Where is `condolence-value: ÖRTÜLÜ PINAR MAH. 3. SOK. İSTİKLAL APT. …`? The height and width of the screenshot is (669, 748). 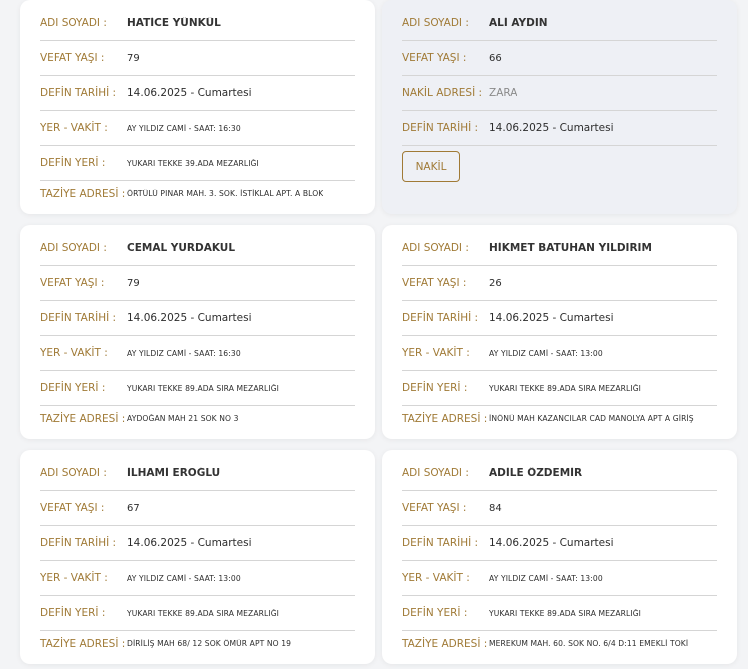 condolence-value: ÖRTÜLÜ PINAR MAH. 3. SOK. İSTİKLAL APT. … is located at coordinates (225, 193).